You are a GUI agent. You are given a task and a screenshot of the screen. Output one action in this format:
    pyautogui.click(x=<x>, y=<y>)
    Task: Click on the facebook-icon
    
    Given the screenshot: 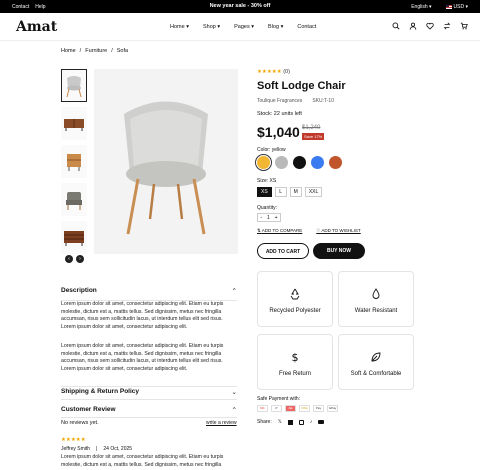 What is the action you would take?
    pyautogui.click(x=290, y=422)
    